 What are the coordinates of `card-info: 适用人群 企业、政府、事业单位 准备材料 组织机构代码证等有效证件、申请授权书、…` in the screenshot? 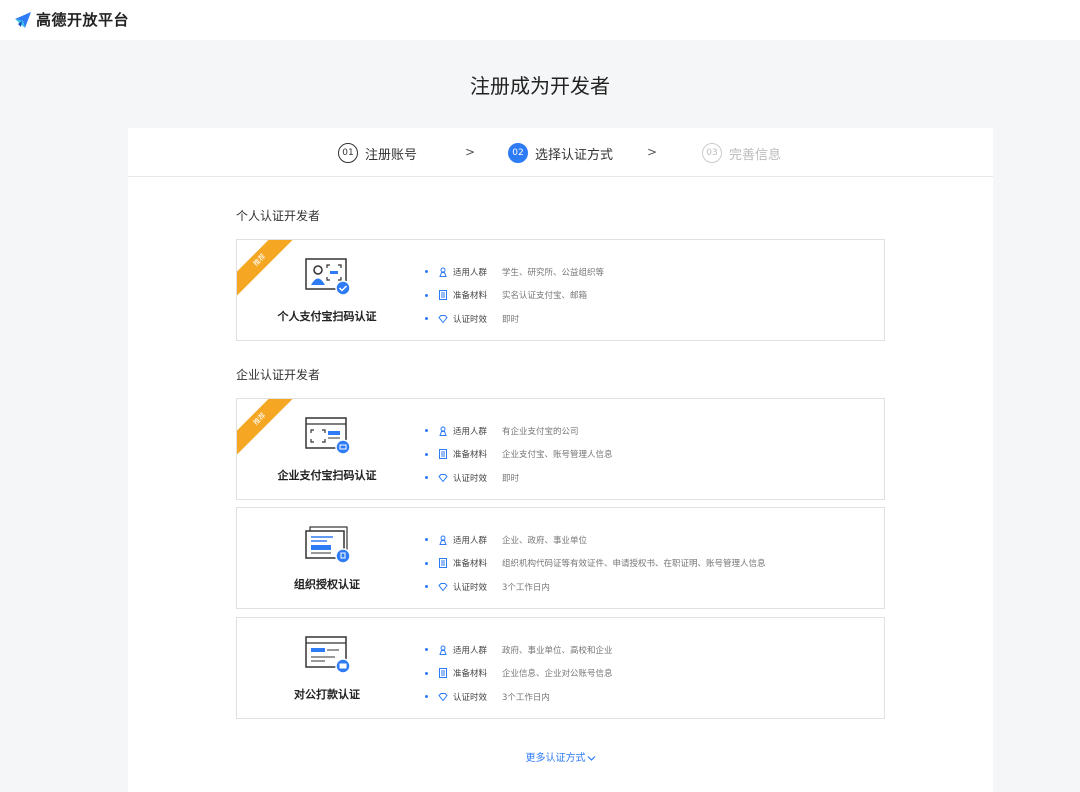 It's located at (595, 563).